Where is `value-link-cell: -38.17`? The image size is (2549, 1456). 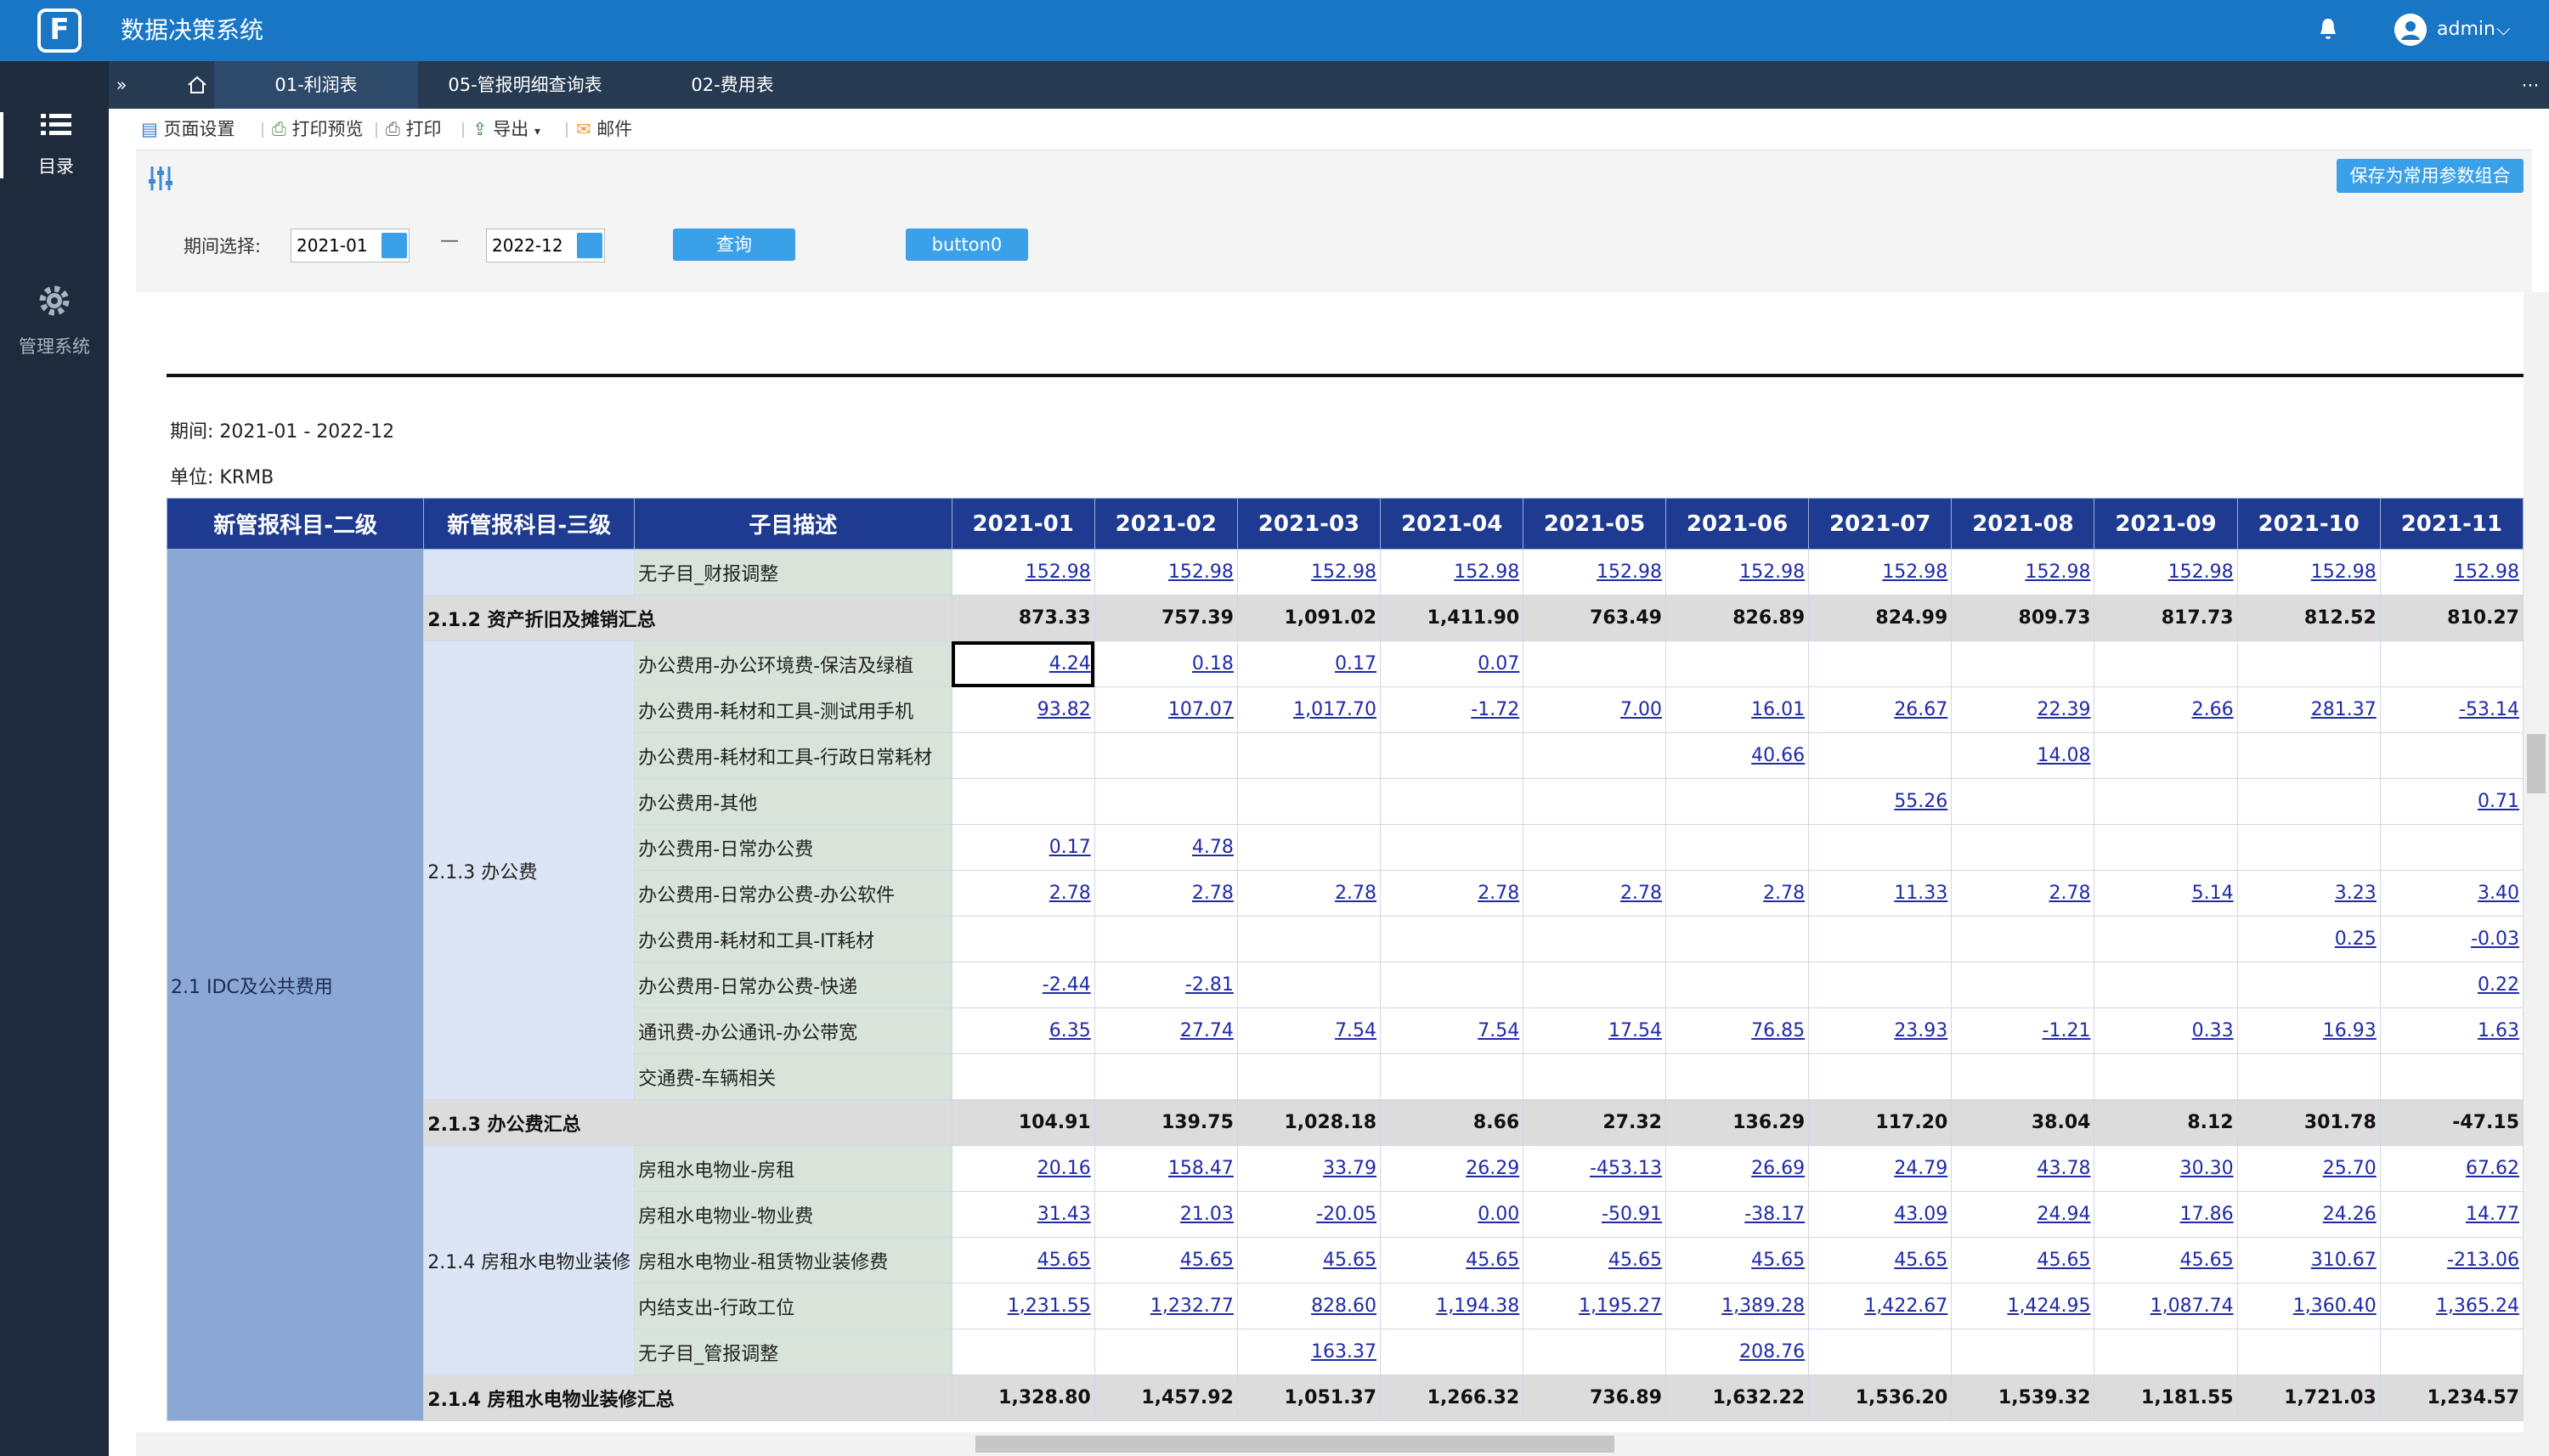 value-link-cell: -38.17 is located at coordinates (1737, 1214).